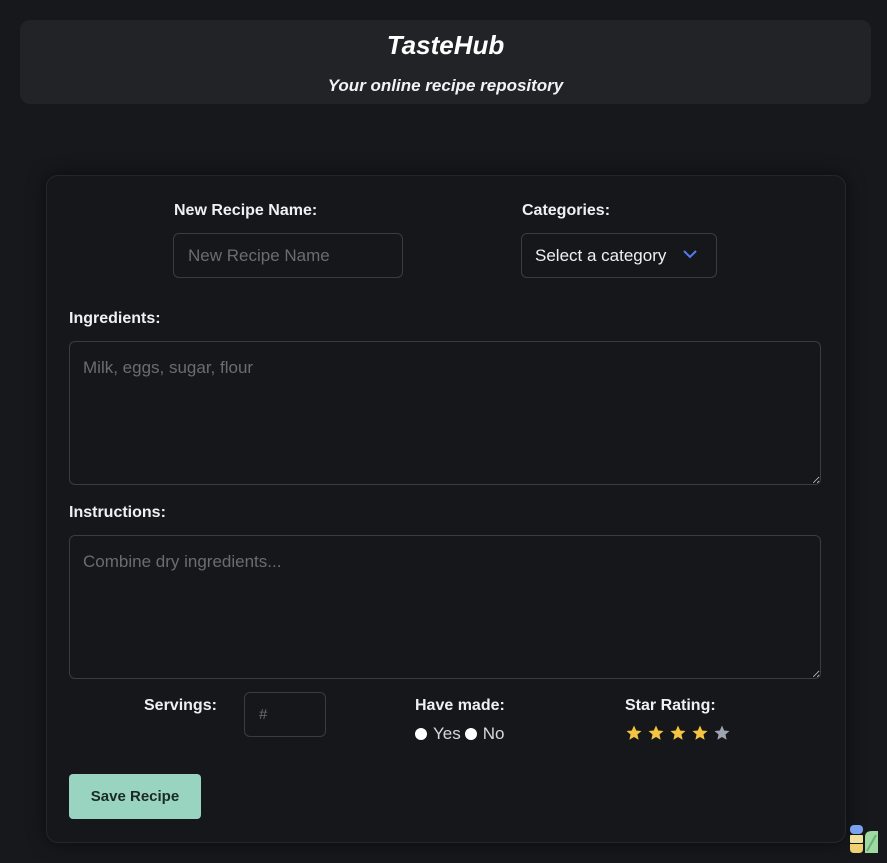  Describe the element at coordinates (493, 733) in the screenshot. I see `have-made-no-label: No` at that location.